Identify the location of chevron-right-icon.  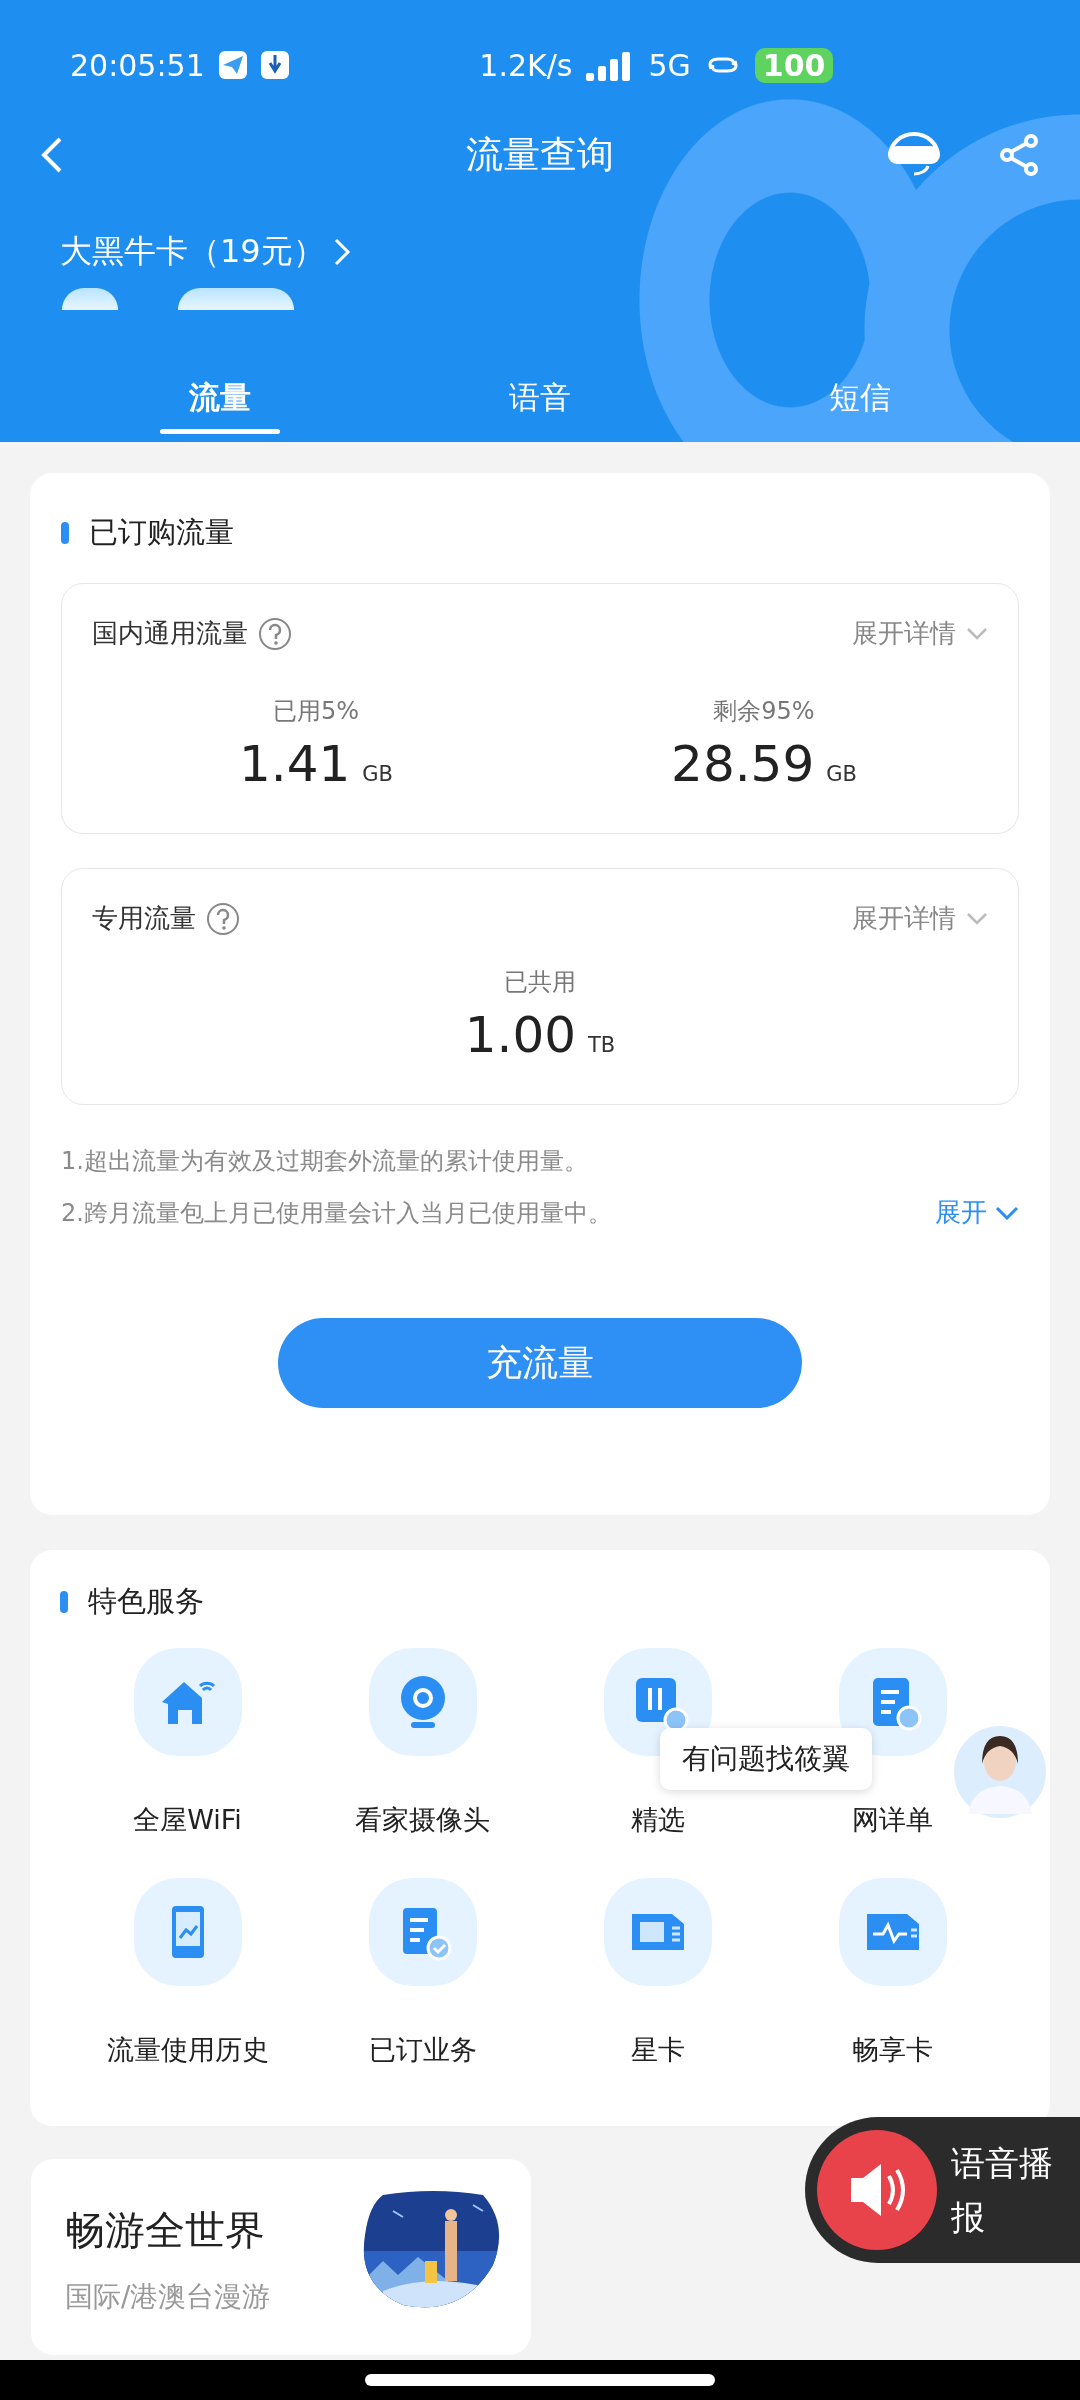
(341, 252).